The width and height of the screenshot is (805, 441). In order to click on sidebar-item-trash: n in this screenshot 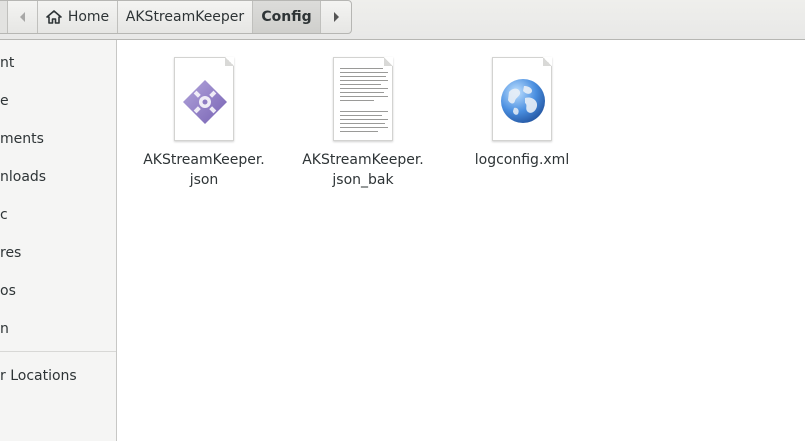, I will do `click(4, 329)`.